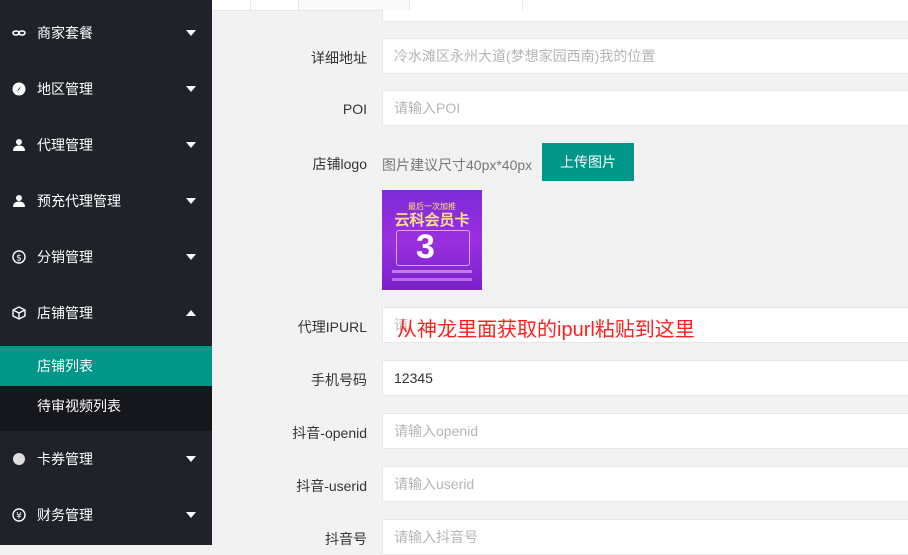 The height and width of the screenshot is (555, 908). Describe the element at coordinates (19, 89) in the screenshot. I see `compass-icon` at that location.